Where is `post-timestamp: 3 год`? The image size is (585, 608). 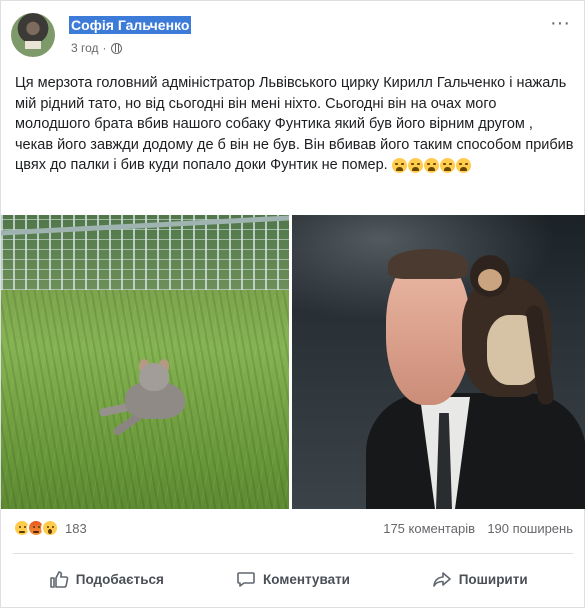 post-timestamp: 3 год is located at coordinates (85, 48).